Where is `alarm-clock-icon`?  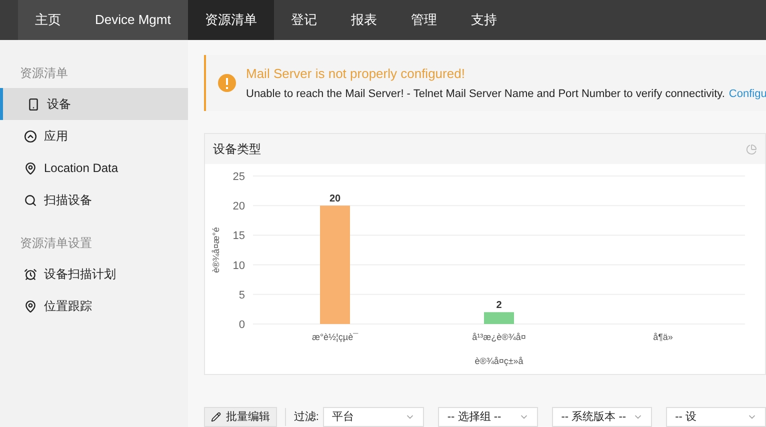
alarm-clock-icon is located at coordinates (30, 274).